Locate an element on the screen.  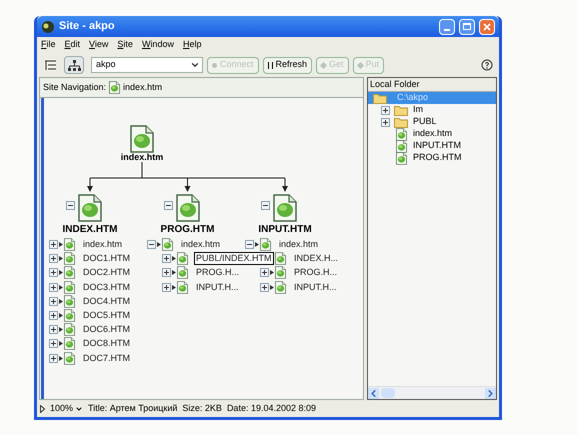
menu-item: Site is located at coordinates (125, 45).